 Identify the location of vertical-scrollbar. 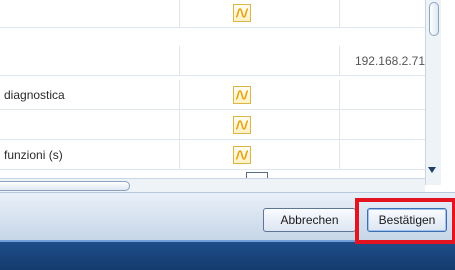
(433, 92).